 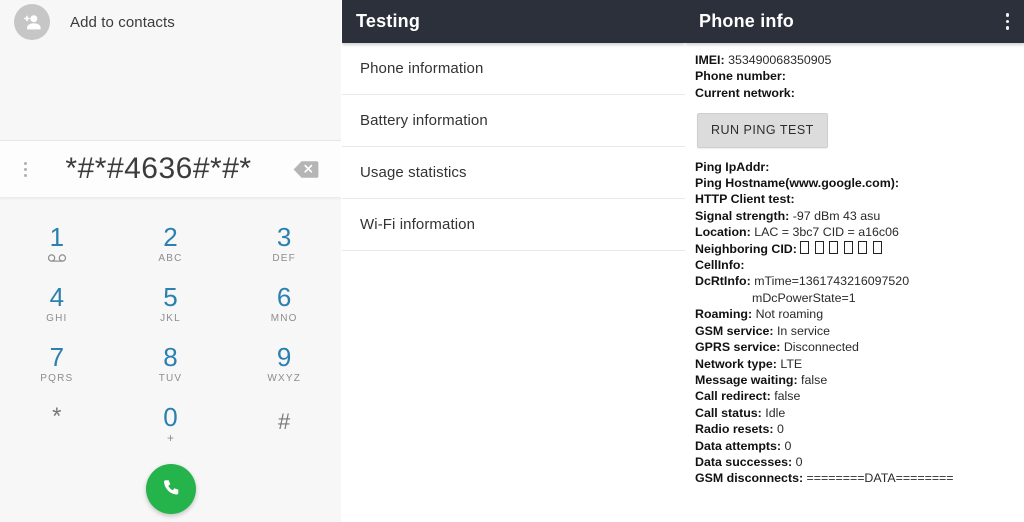 I want to click on info-label: Neighboring CID:, so click(x=746, y=248).